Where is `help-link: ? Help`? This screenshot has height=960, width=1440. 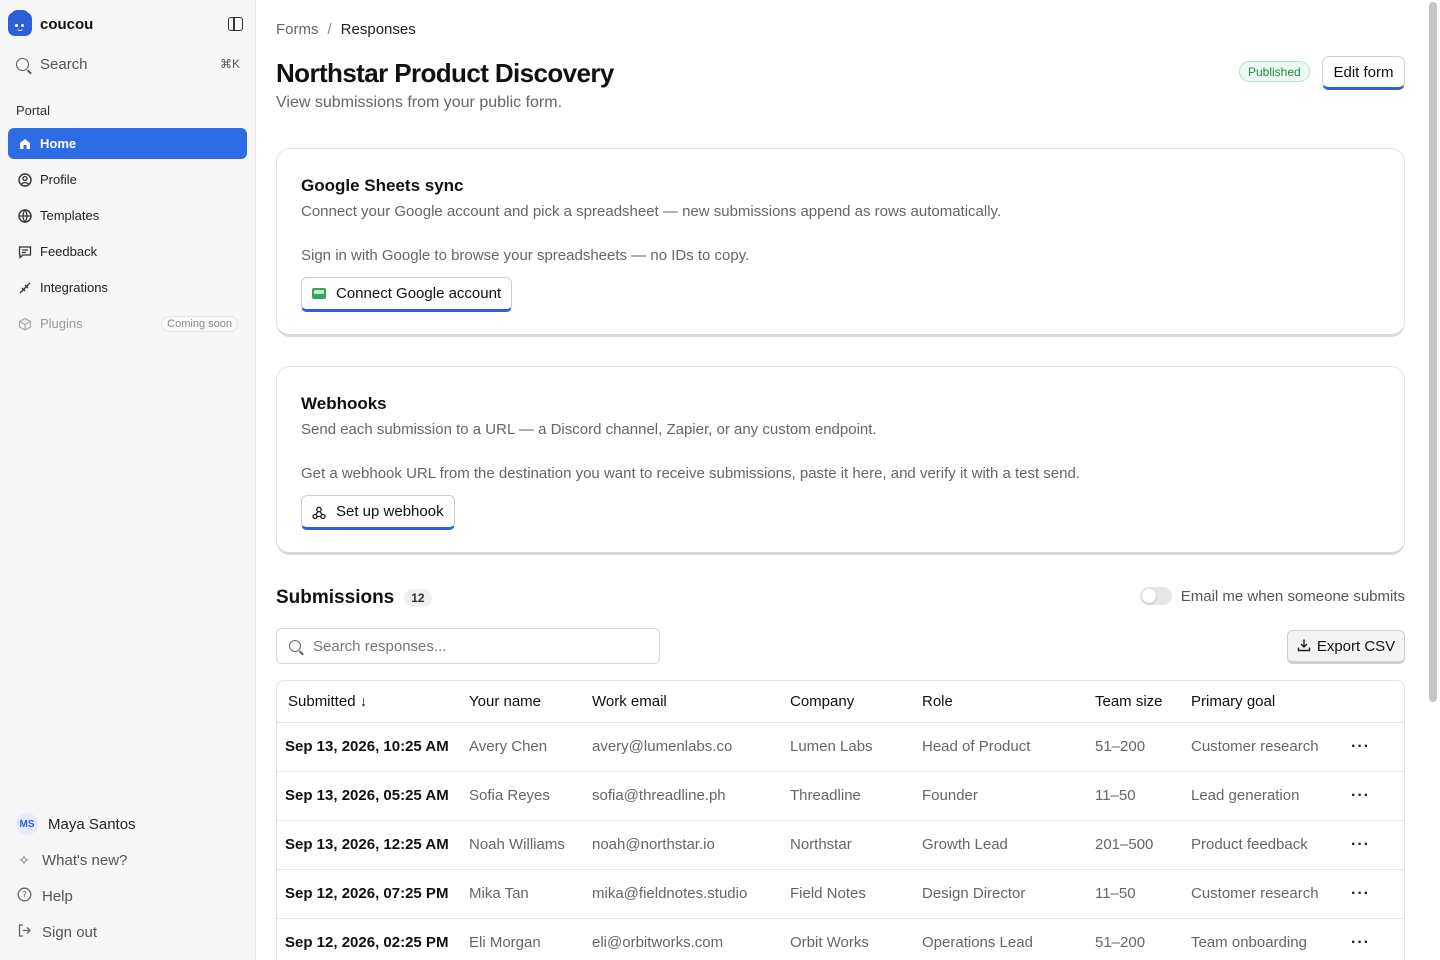 help-link: ? Help is located at coordinates (127, 896).